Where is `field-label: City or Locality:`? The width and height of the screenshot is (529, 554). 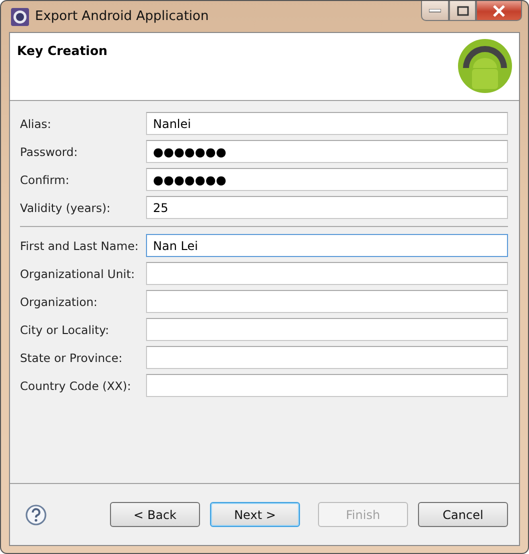 field-label: City or Locality: is located at coordinates (65, 329).